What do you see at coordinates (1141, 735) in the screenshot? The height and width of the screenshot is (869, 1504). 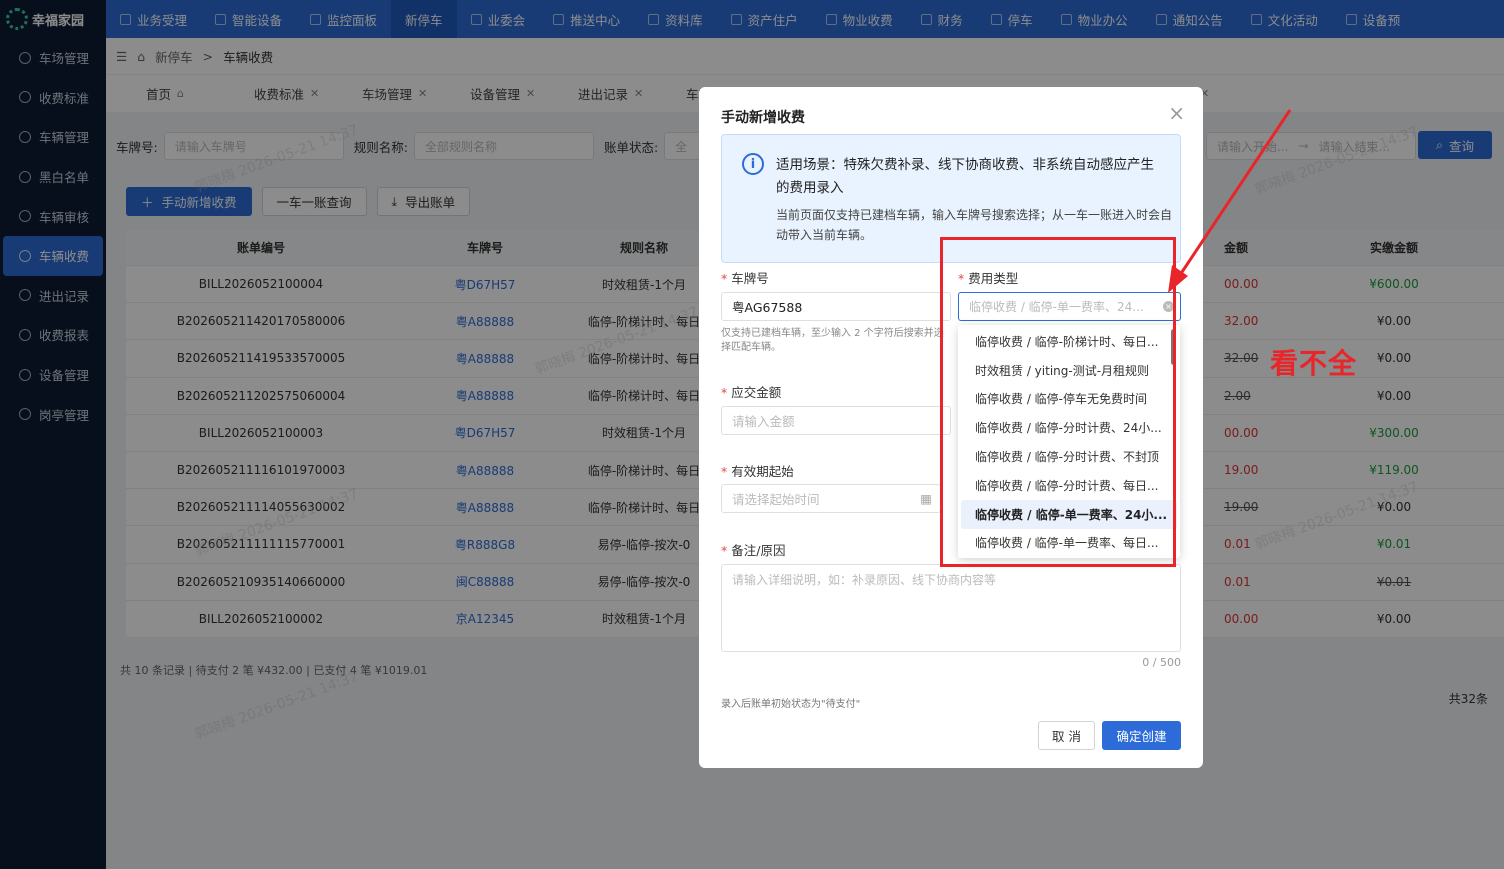 I see `confirm-create-button: 确定创建` at bounding box center [1141, 735].